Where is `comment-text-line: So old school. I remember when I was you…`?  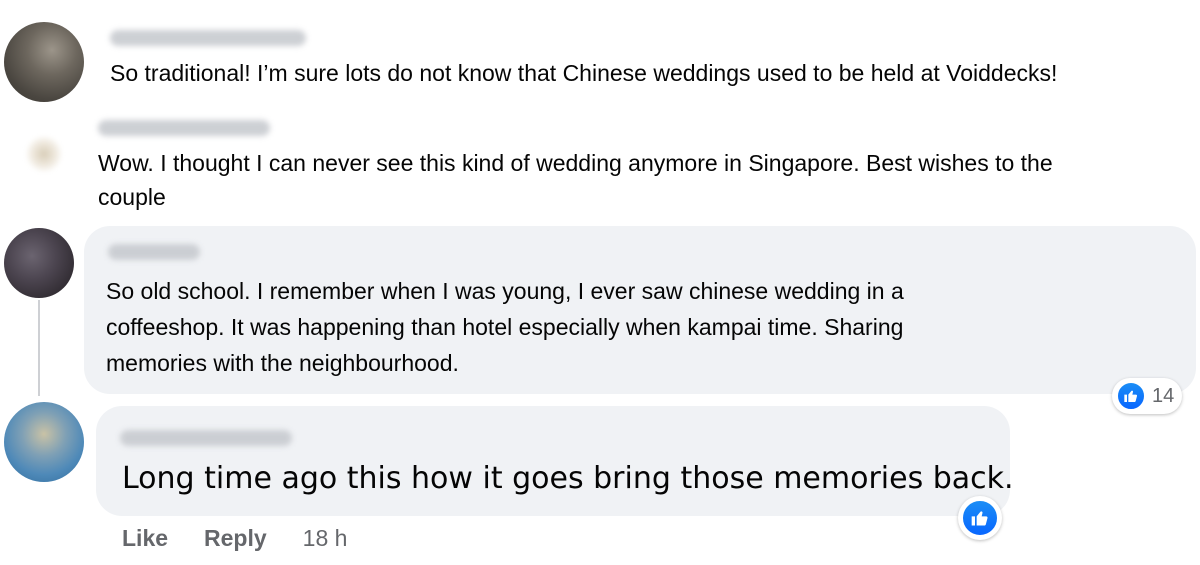
comment-text-line: So old school. I remember when I was you… is located at coordinates (505, 291).